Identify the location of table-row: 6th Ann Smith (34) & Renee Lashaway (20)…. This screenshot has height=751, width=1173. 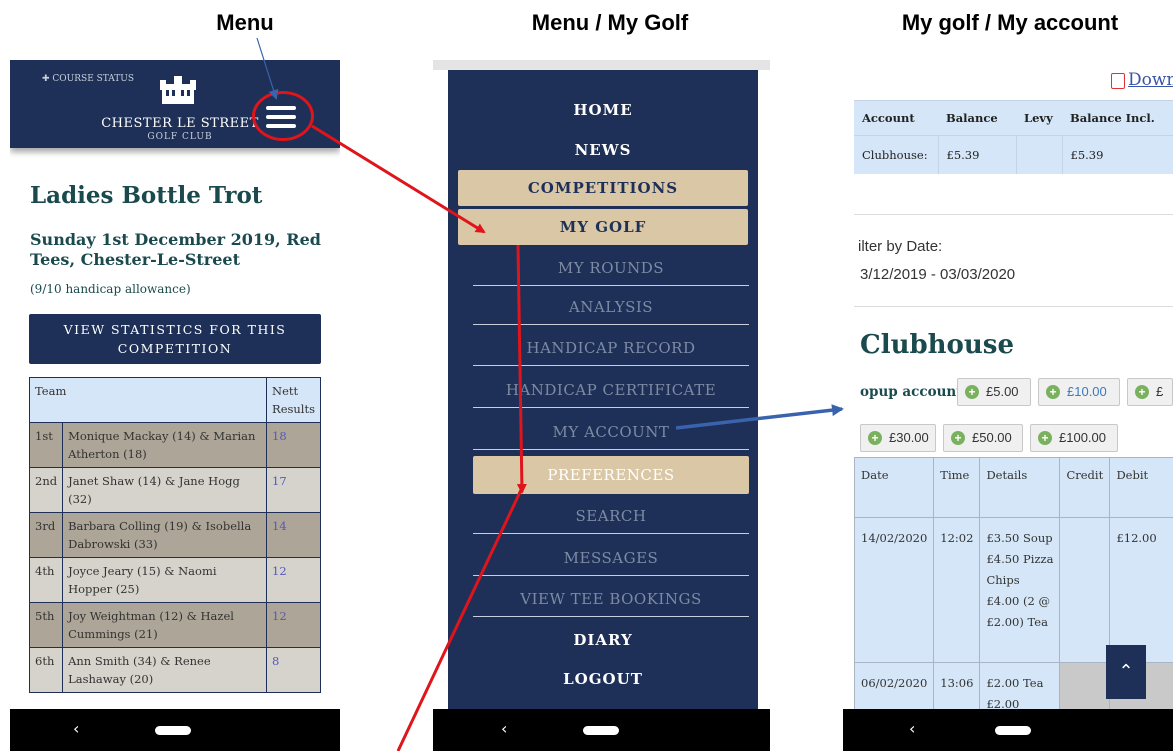
(174, 670).